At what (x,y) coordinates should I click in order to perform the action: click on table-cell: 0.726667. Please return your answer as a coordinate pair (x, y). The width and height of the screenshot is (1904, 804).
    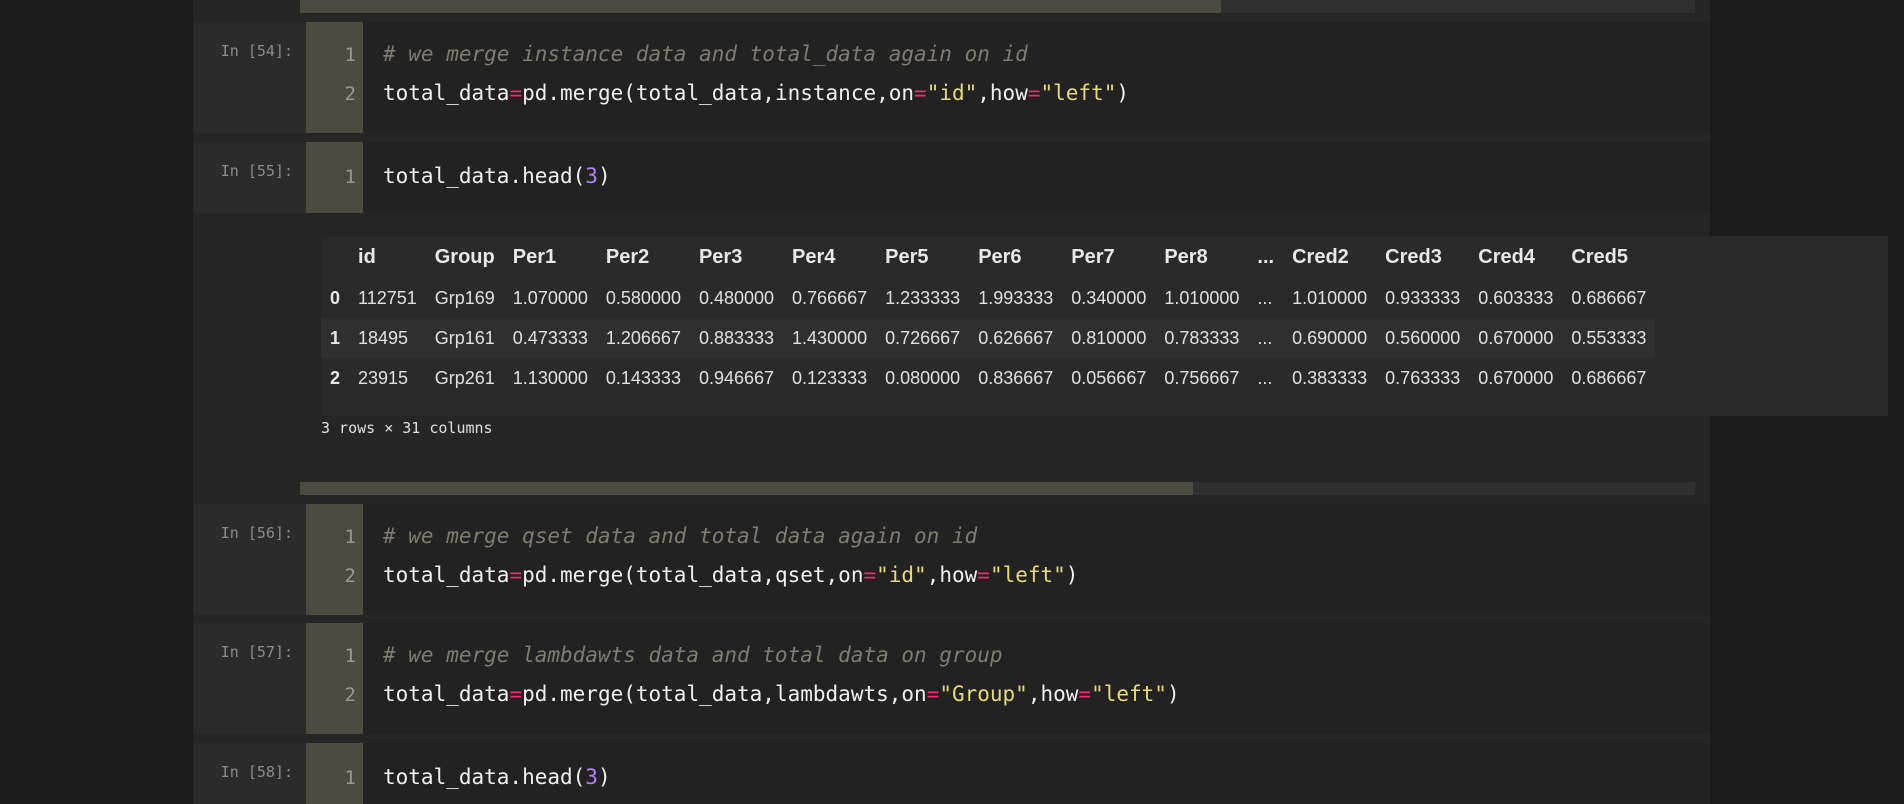
    Looking at the image, I should click on (923, 337).